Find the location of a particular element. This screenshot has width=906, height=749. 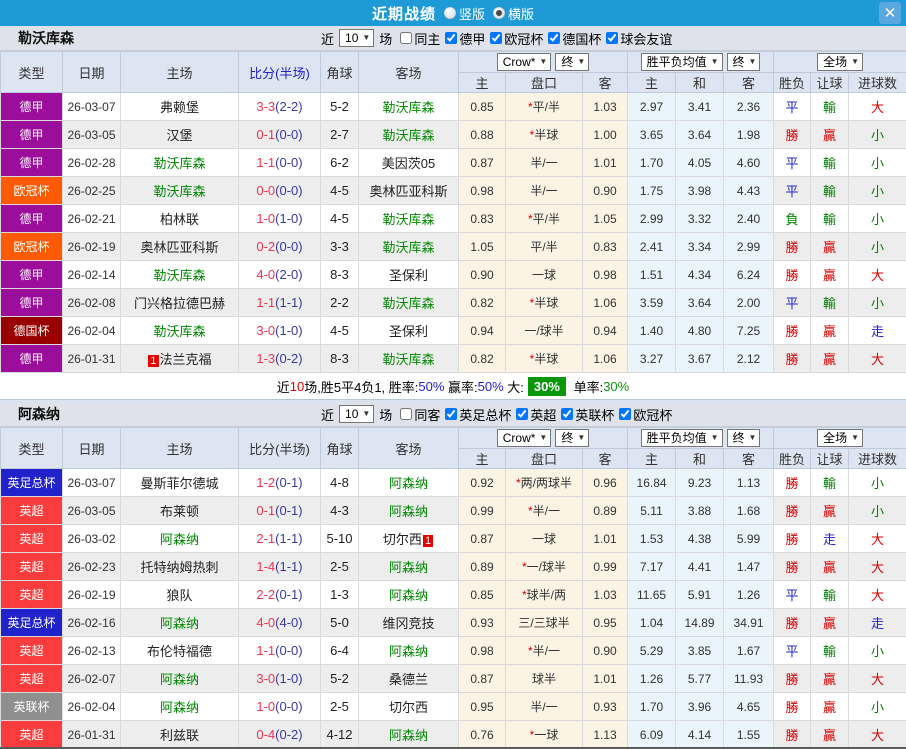

avg-away: 11.93 is located at coordinates (749, 678).